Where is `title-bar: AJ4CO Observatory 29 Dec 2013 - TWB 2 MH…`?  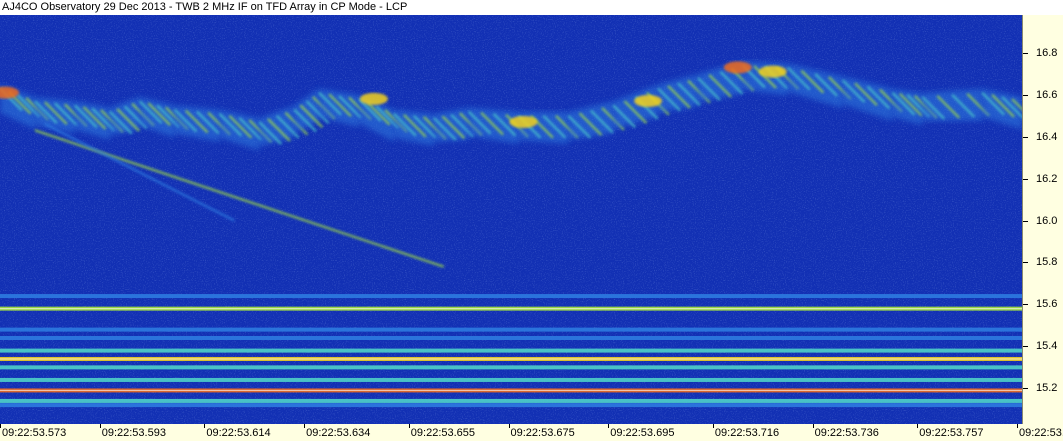 title-bar: AJ4CO Observatory 29 Dec 2013 - TWB 2 MH… is located at coordinates (531, 7).